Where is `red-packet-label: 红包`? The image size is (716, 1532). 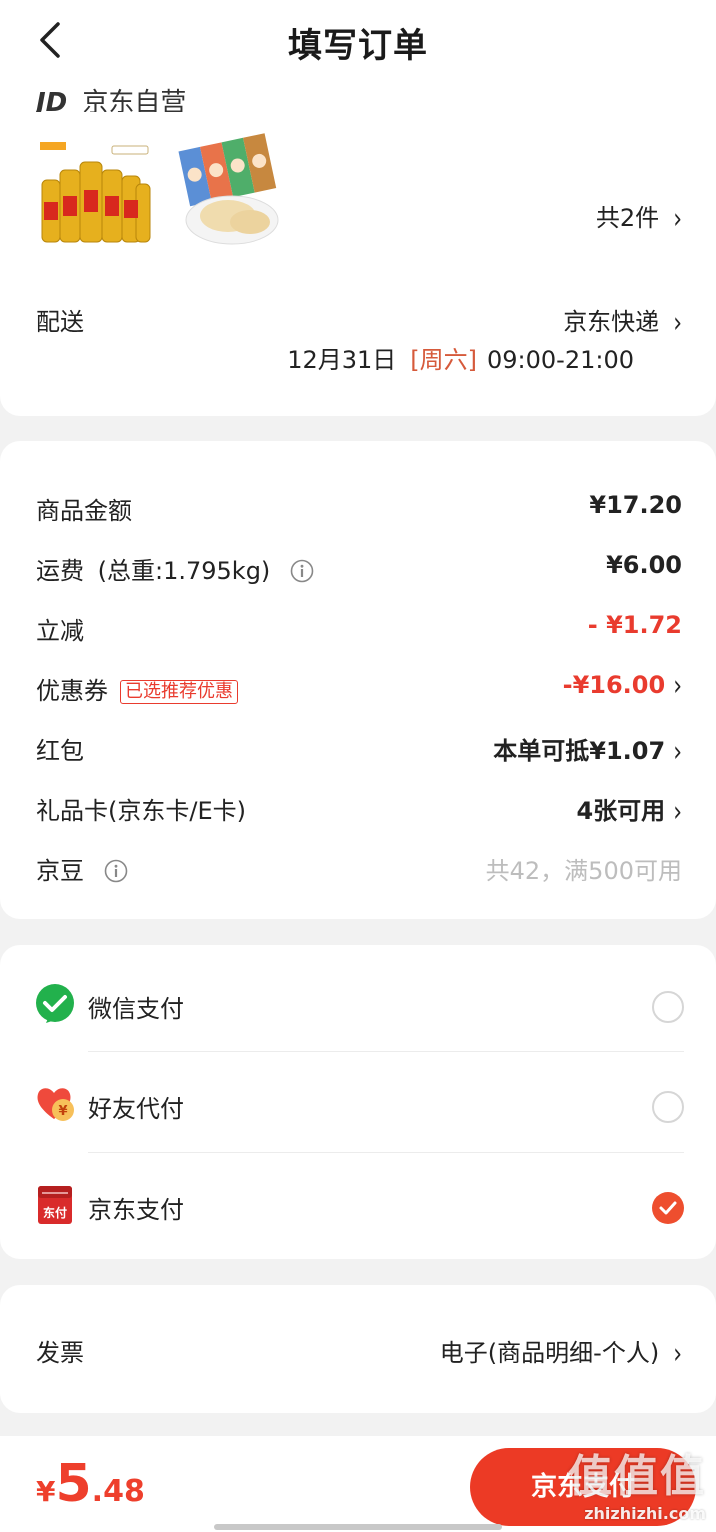 red-packet-label: 红包 is located at coordinates (60, 751).